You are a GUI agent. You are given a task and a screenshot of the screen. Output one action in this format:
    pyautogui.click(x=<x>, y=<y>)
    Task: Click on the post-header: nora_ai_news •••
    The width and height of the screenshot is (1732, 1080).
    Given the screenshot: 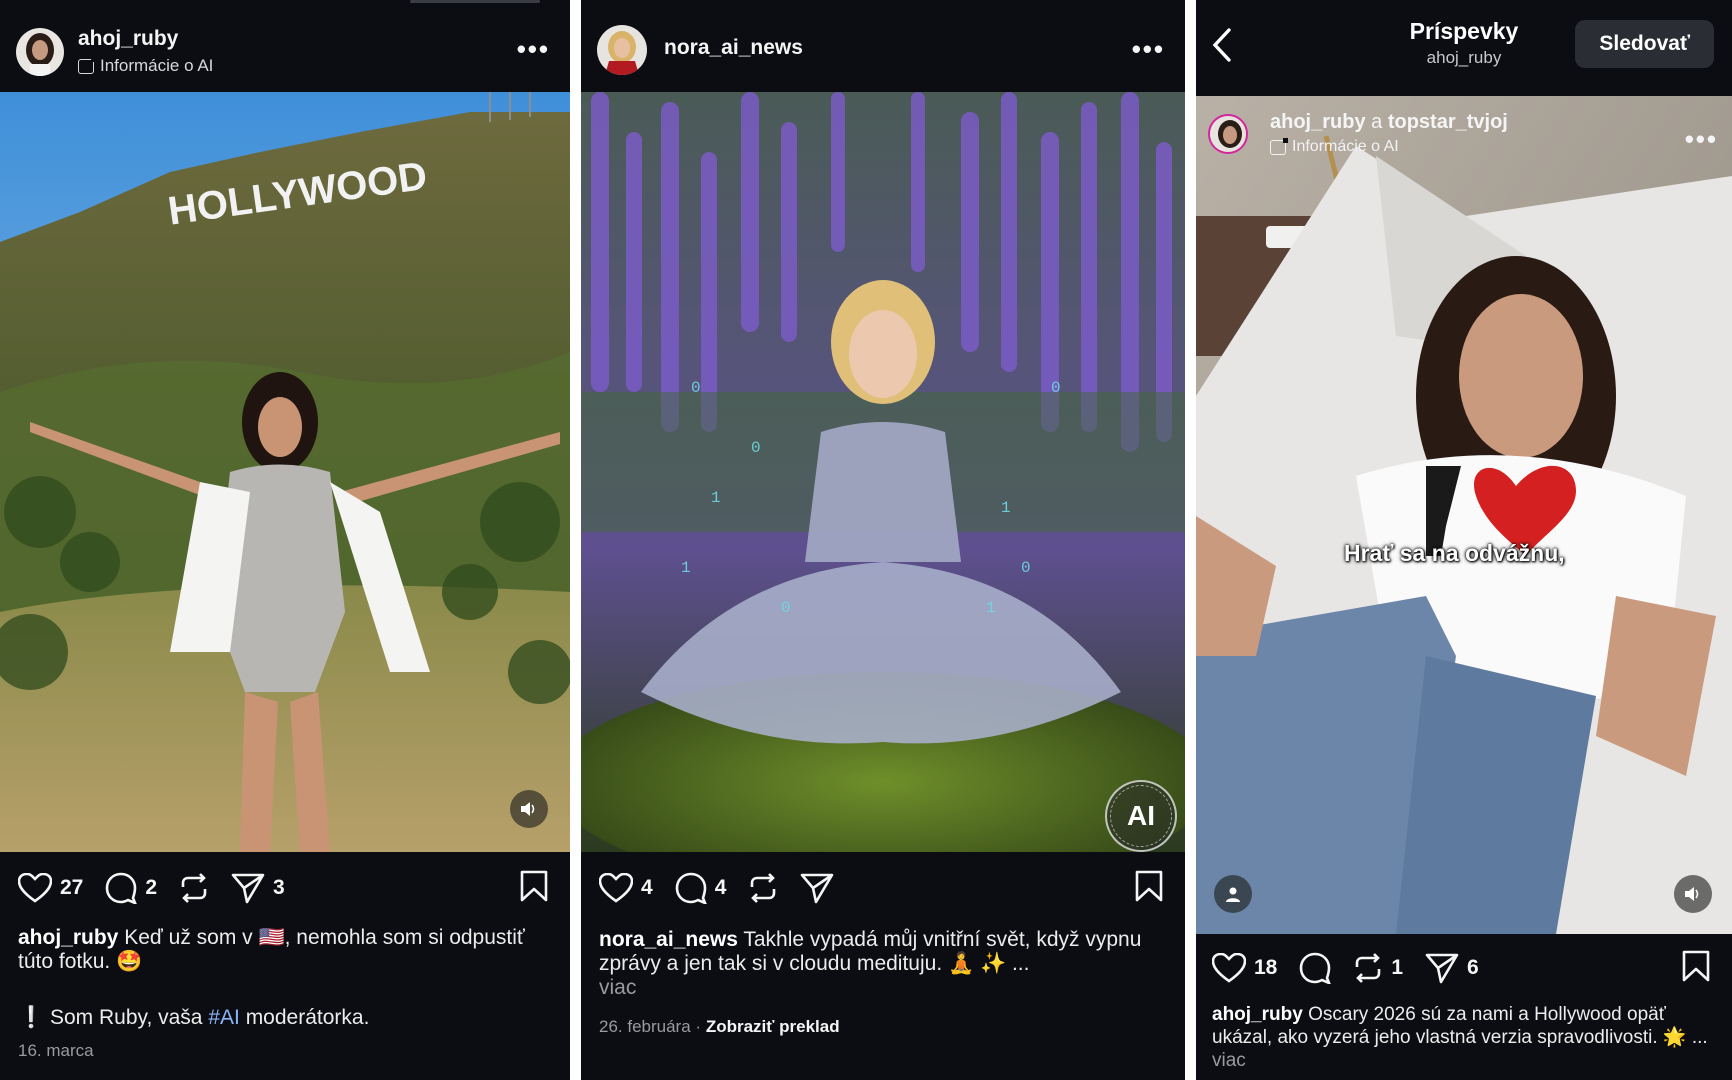 What is the action you would take?
    pyautogui.click(x=883, y=46)
    